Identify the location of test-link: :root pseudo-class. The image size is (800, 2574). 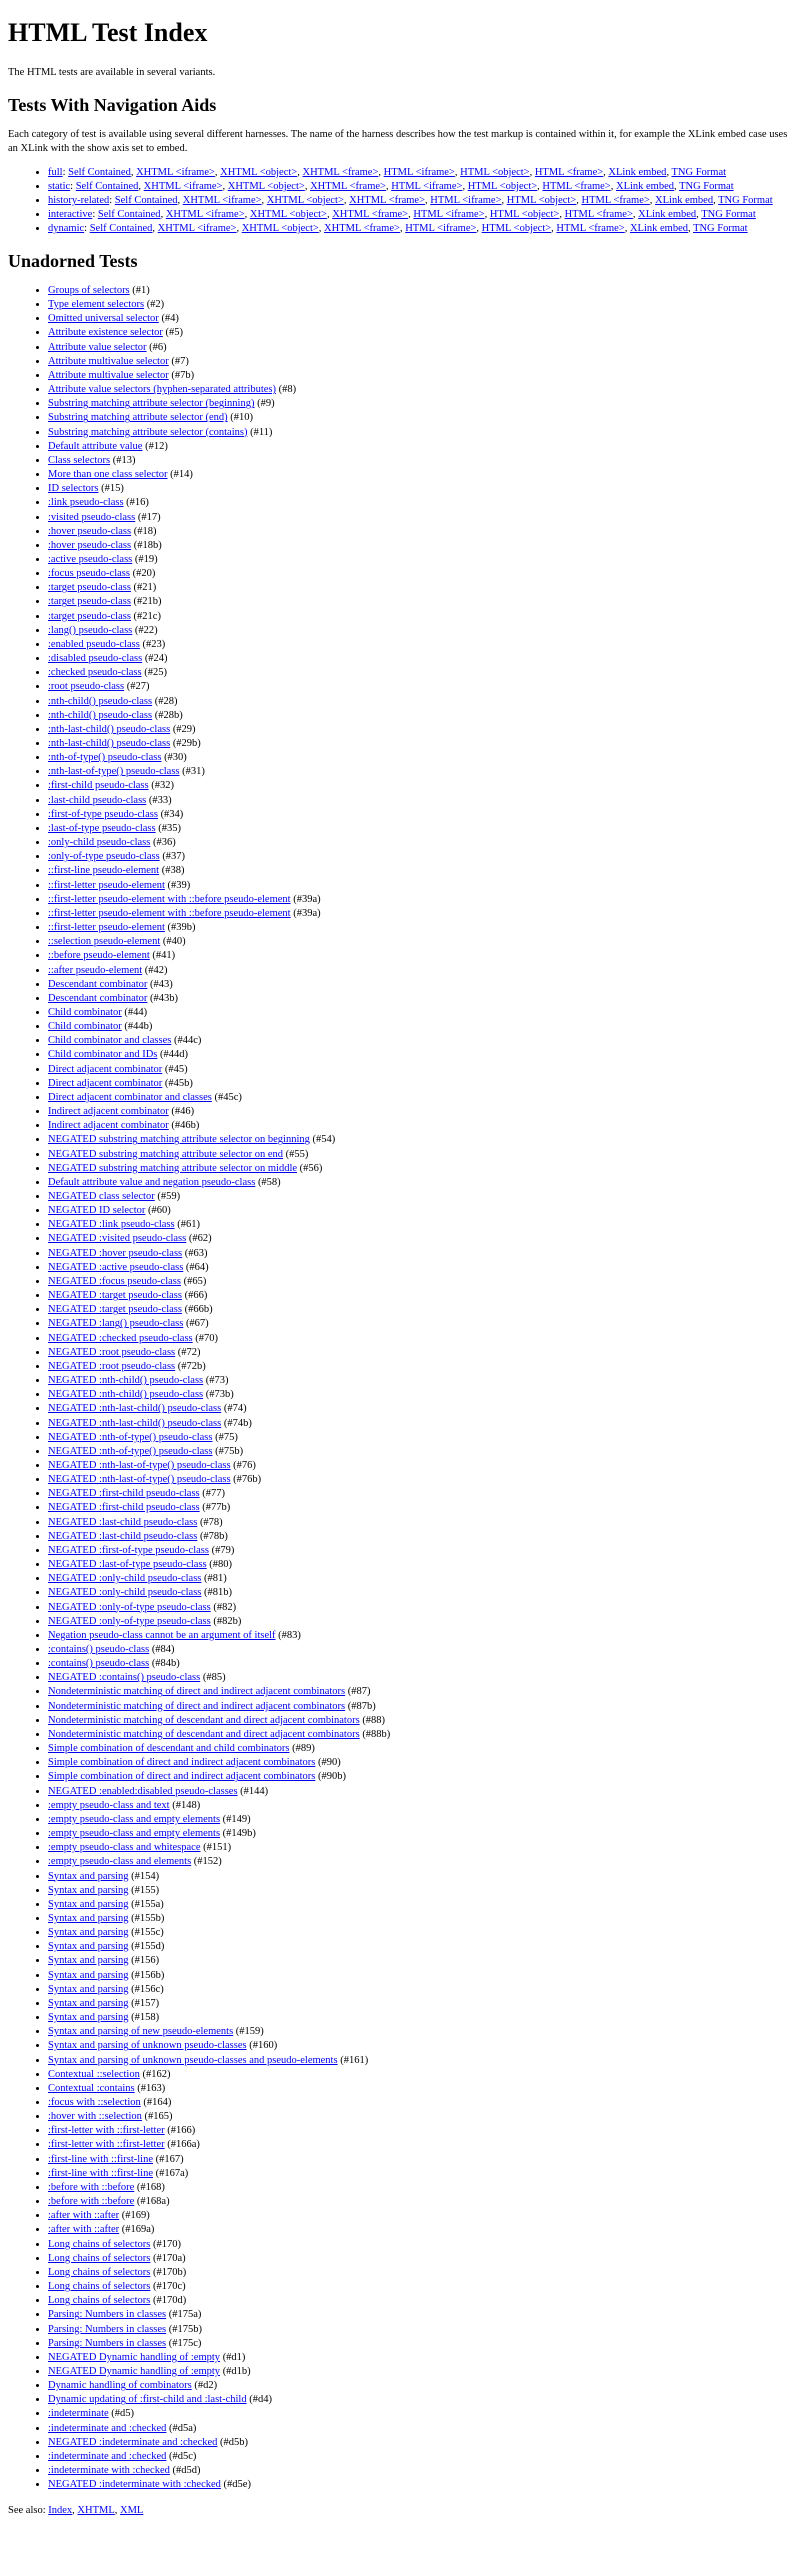
(86, 686).